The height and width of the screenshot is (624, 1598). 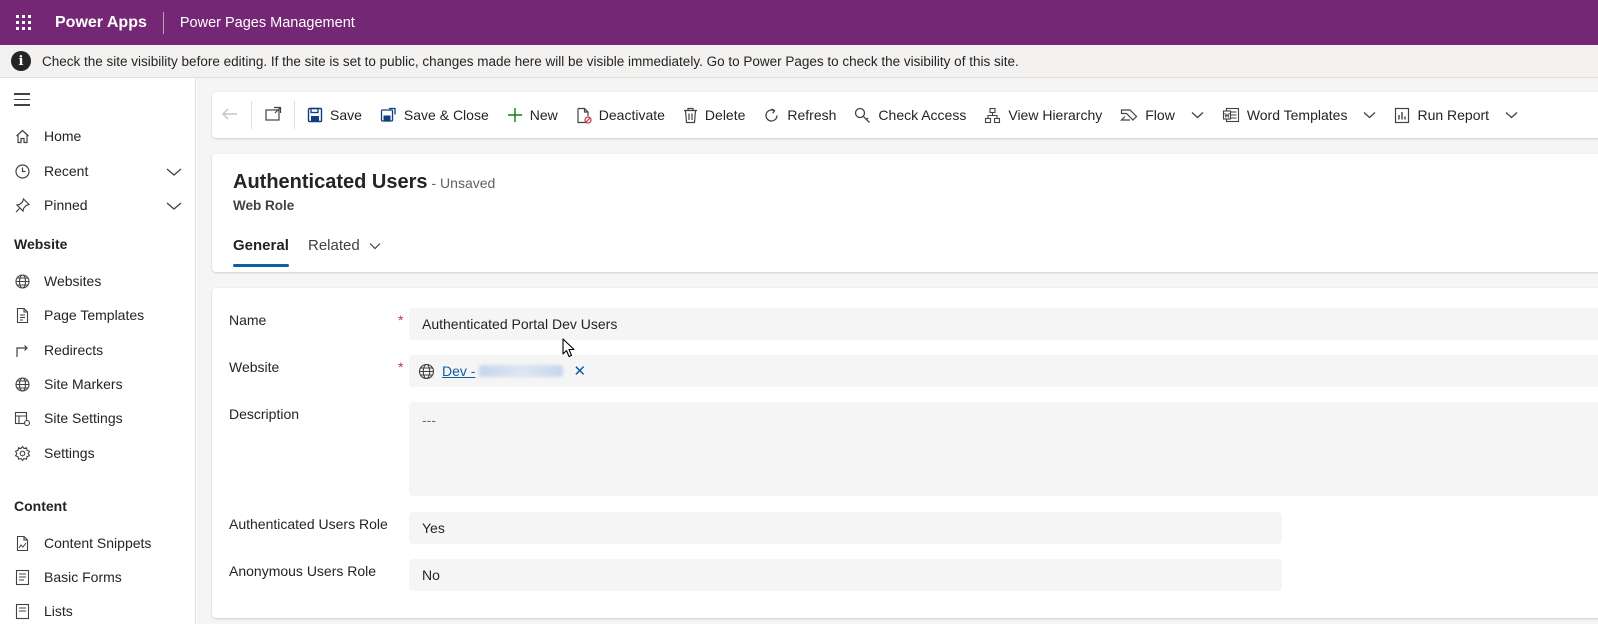 What do you see at coordinates (521, 371) in the screenshot?
I see `redacted-text` at bounding box center [521, 371].